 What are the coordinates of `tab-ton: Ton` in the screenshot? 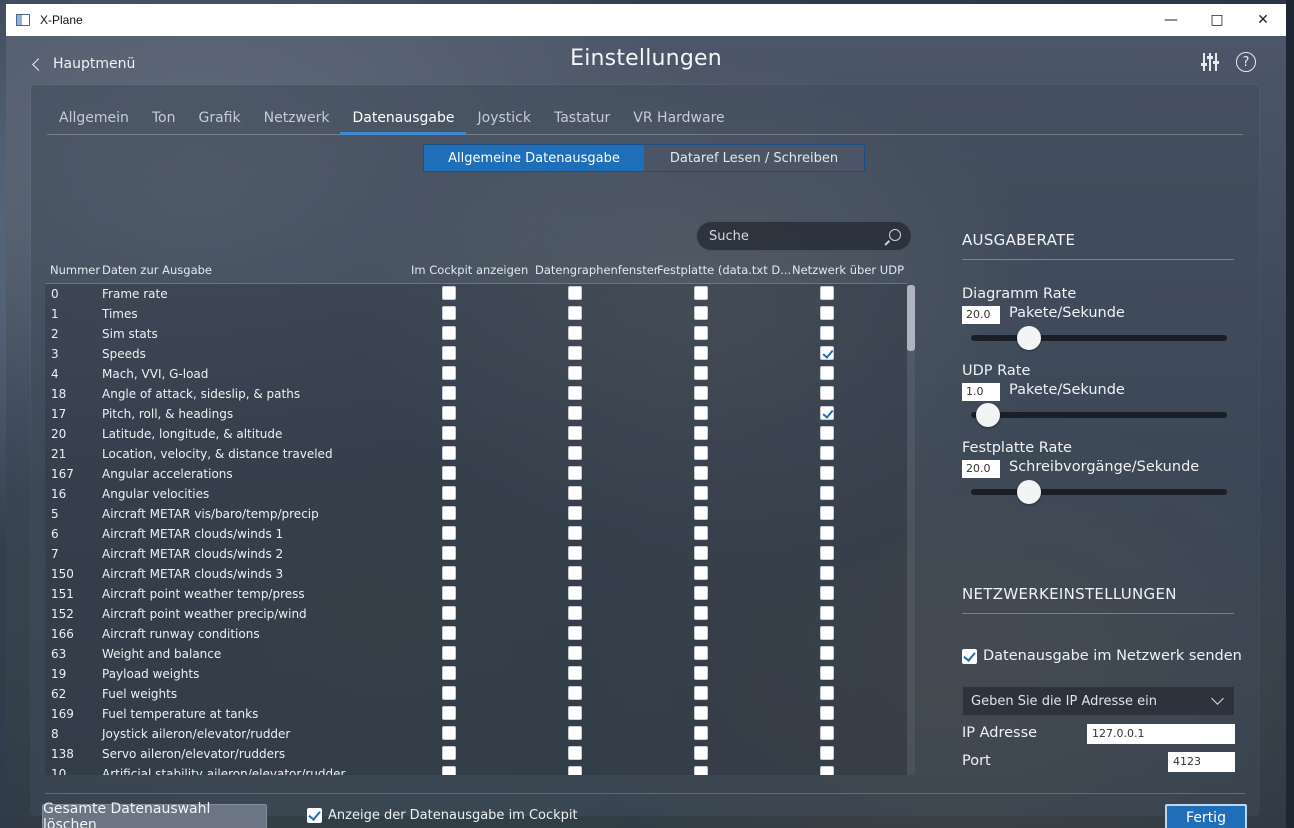 It's located at (163, 122).